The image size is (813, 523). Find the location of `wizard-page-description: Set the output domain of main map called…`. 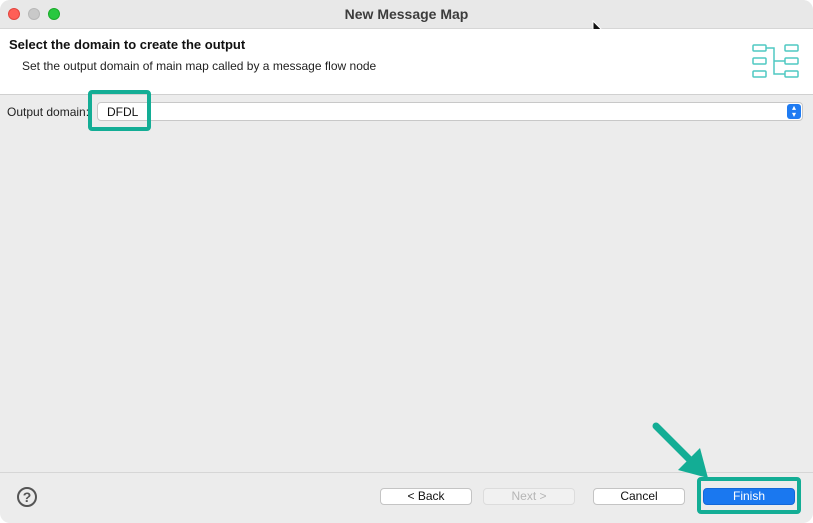

wizard-page-description: Set the output domain of main map called… is located at coordinates (199, 66).